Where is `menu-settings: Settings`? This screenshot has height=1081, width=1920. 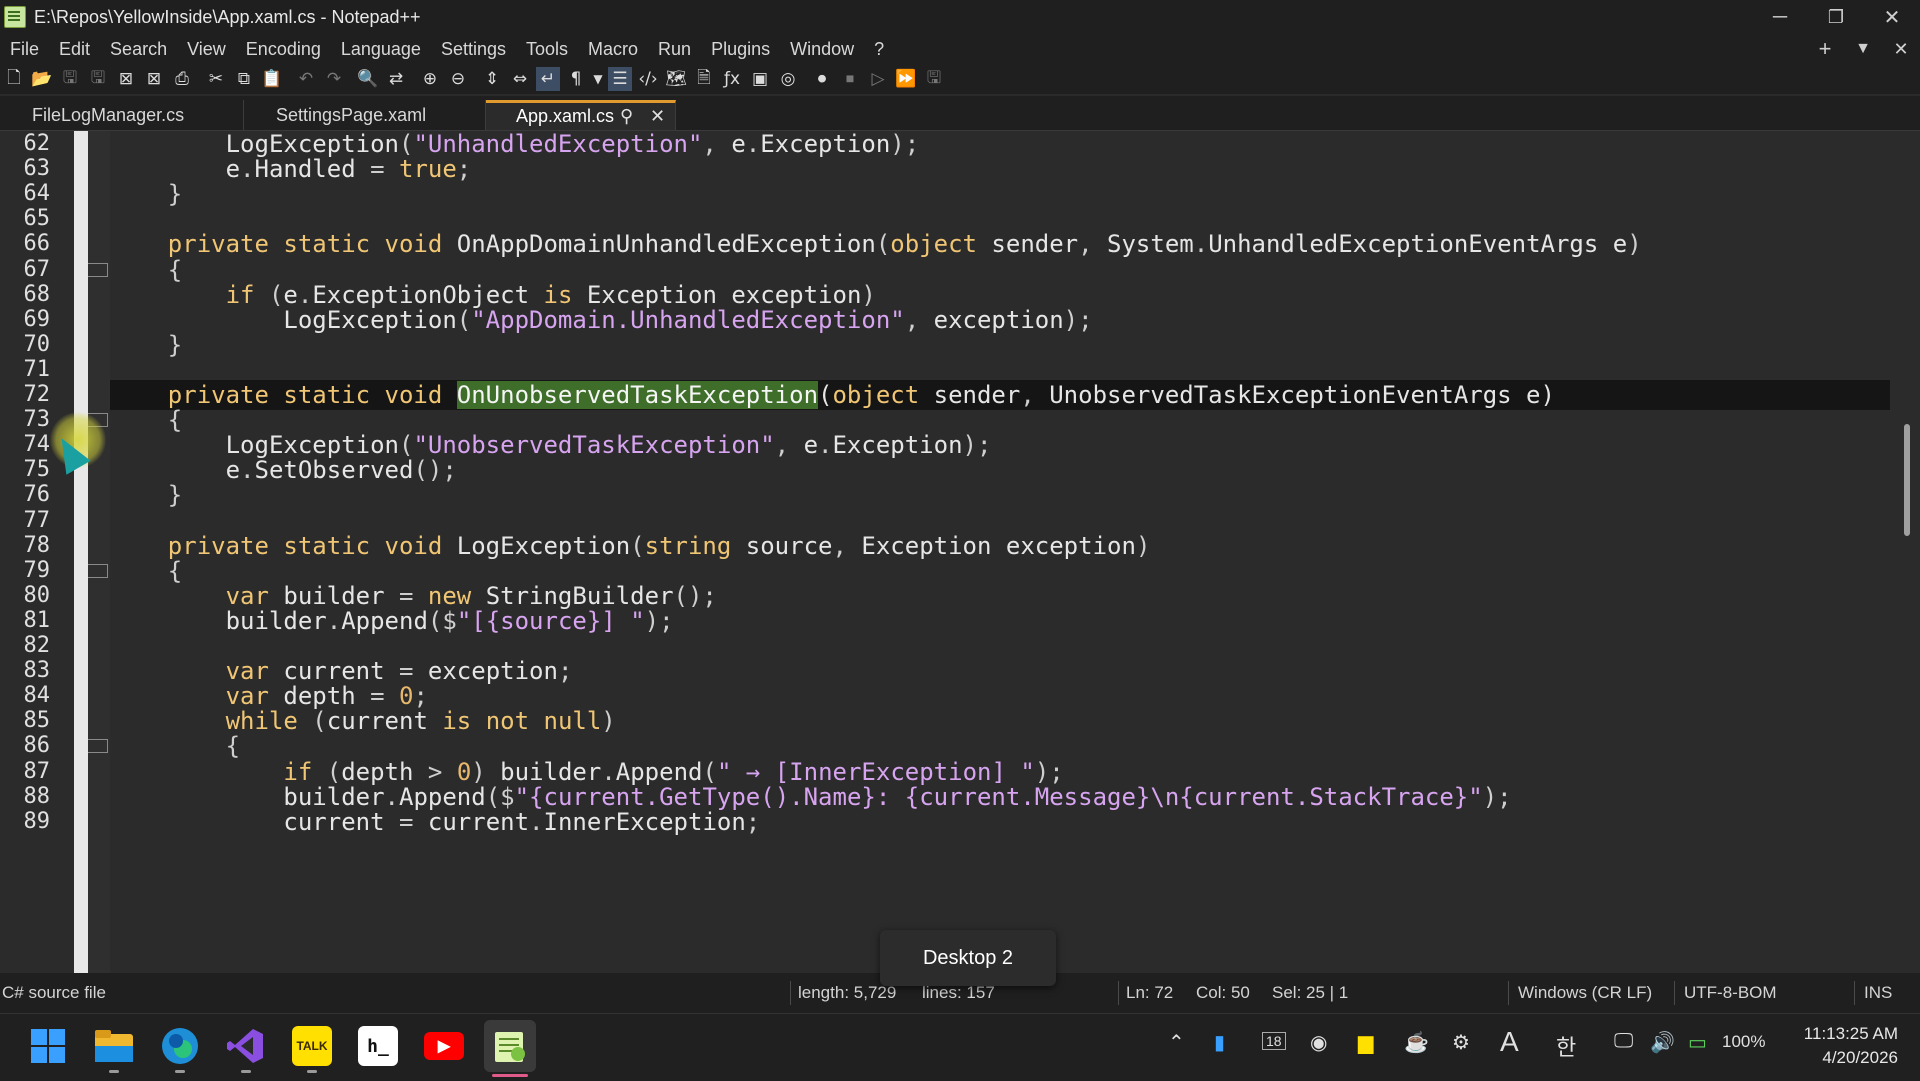
menu-settings: Settings is located at coordinates (473, 49).